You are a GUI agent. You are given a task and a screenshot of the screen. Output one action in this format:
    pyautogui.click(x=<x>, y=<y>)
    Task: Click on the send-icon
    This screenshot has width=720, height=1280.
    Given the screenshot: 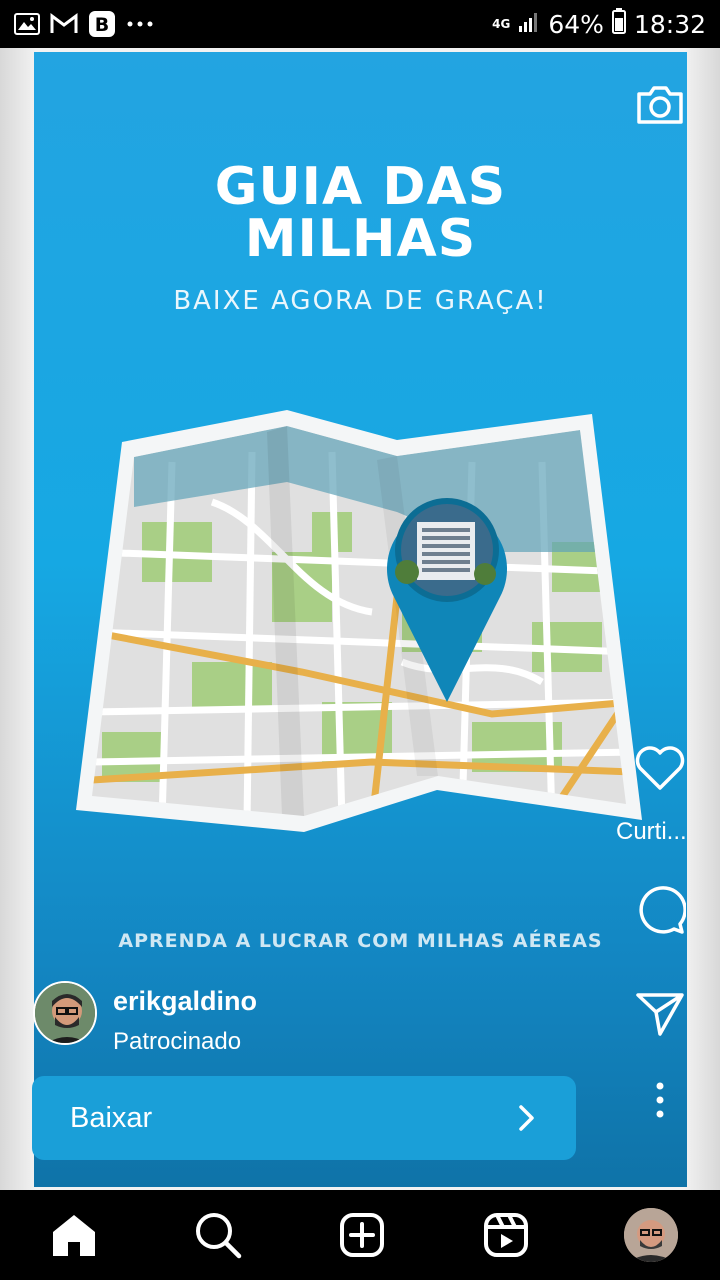 What is the action you would take?
    pyautogui.click(x=660, y=1014)
    